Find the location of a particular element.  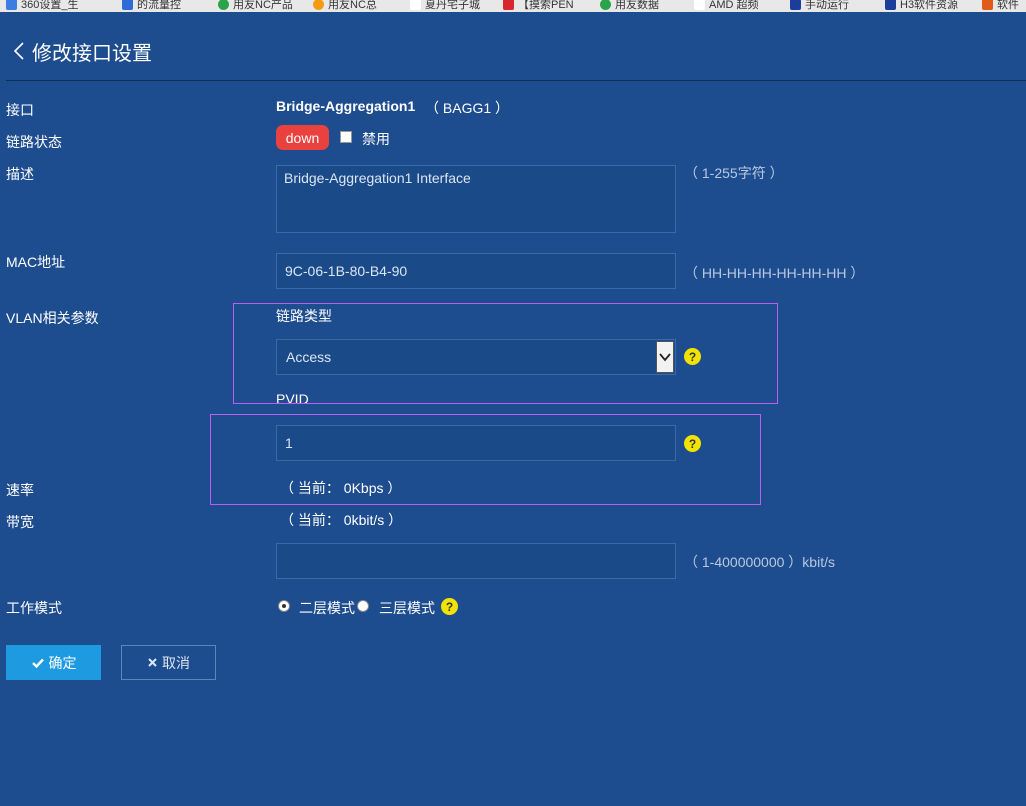

disable-label: 禁用 is located at coordinates (376, 139).